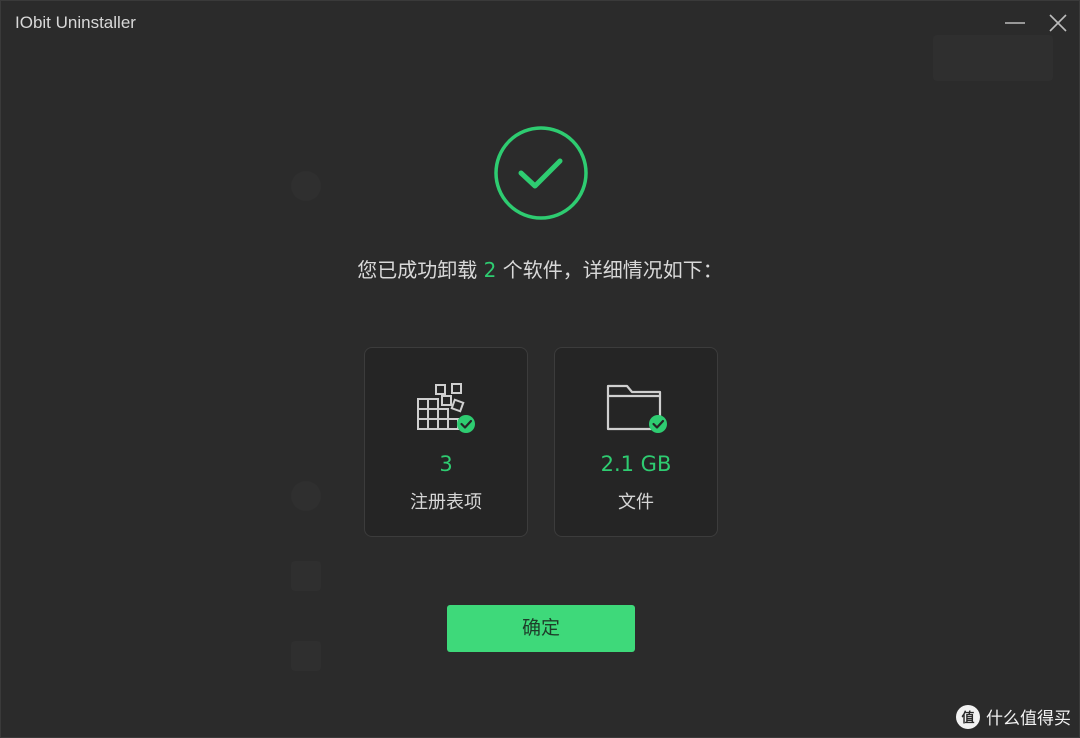  I want to click on message-suffix: 个软件，详细情况如下：, so click(609, 270).